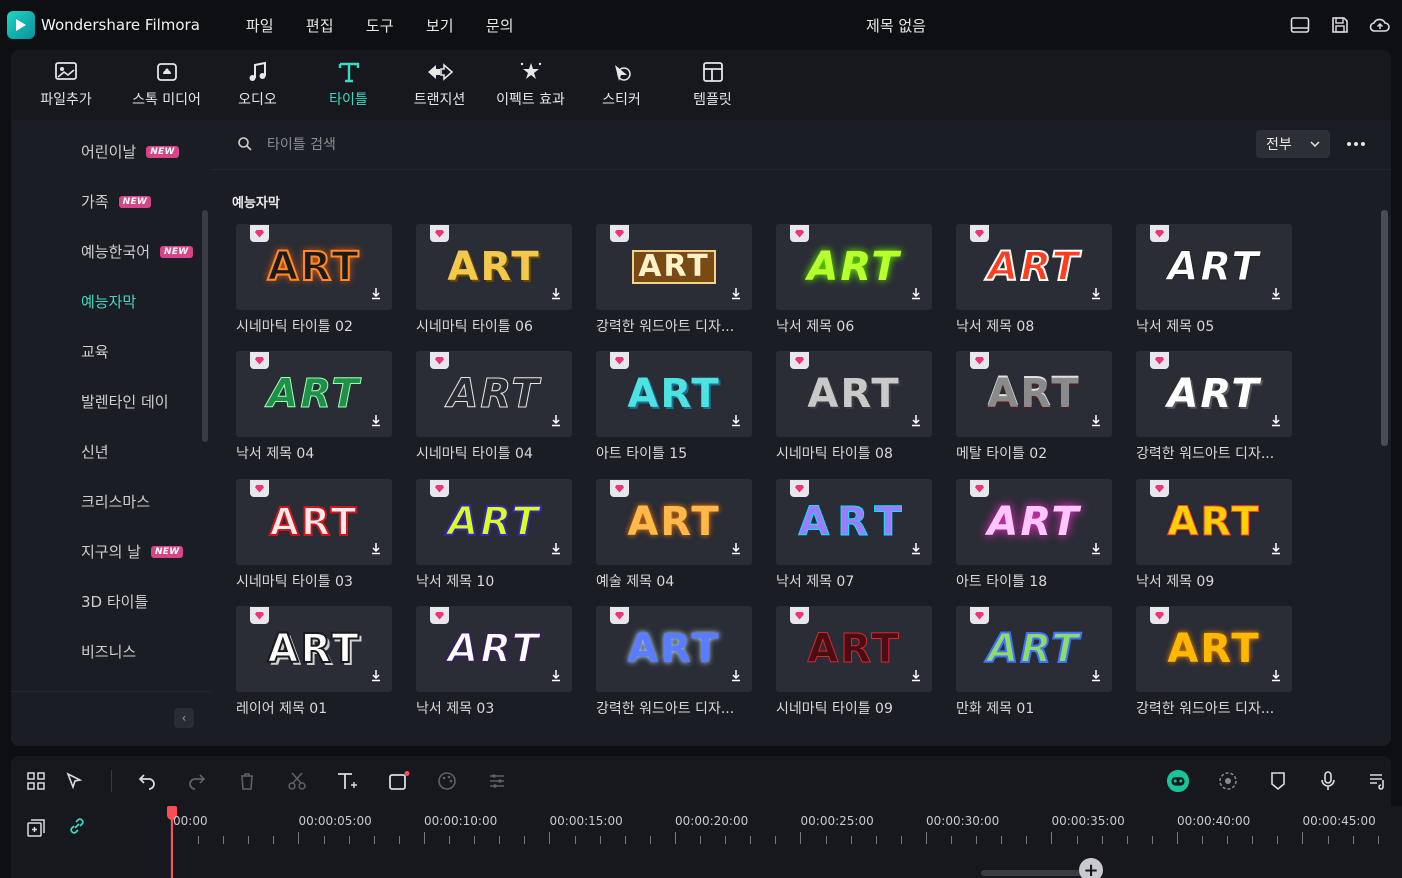  Describe the element at coordinates (497, 781) in the screenshot. I see `adjust-icon` at that location.